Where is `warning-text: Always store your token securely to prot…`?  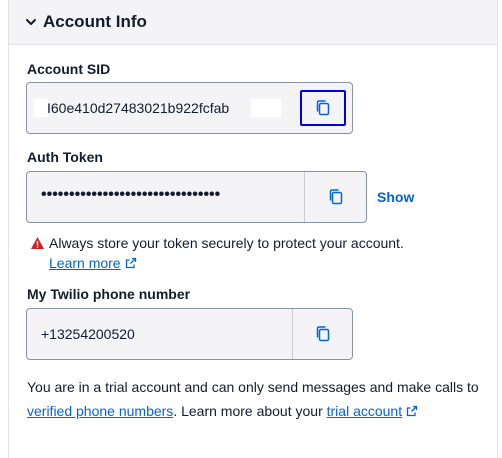
warning-text: Always store your token securely to prot… is located at coordinates (226, 243).